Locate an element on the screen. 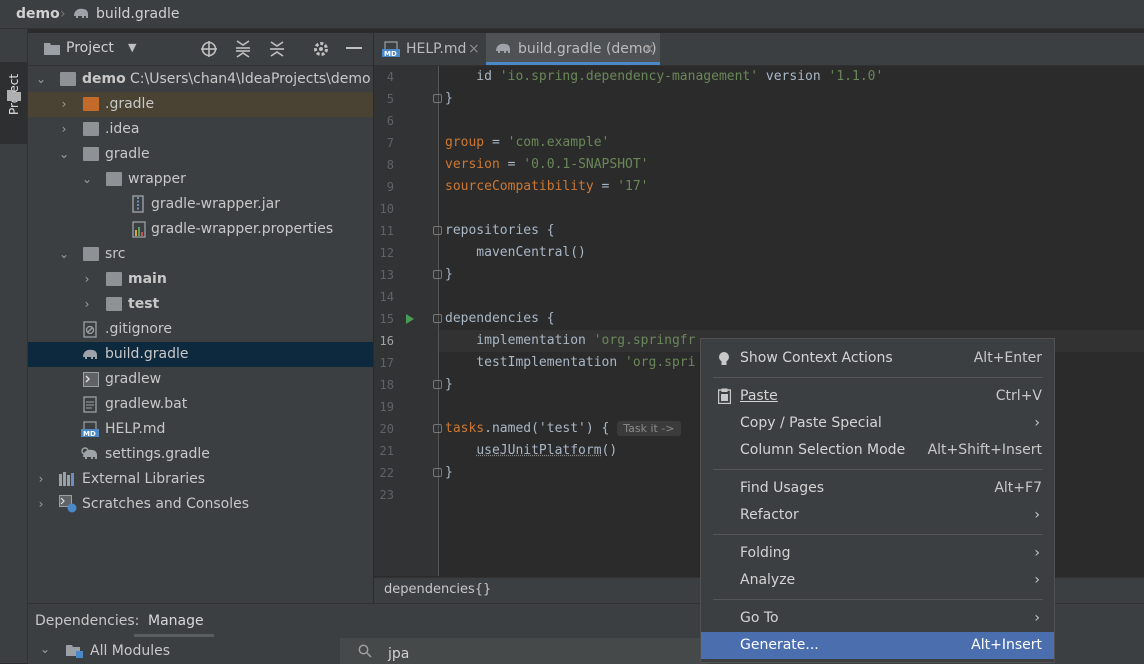  menu-item-column-selection-mode: Column Selection Mode Alt+Shift+Insert is located at coordinates (877, 450).